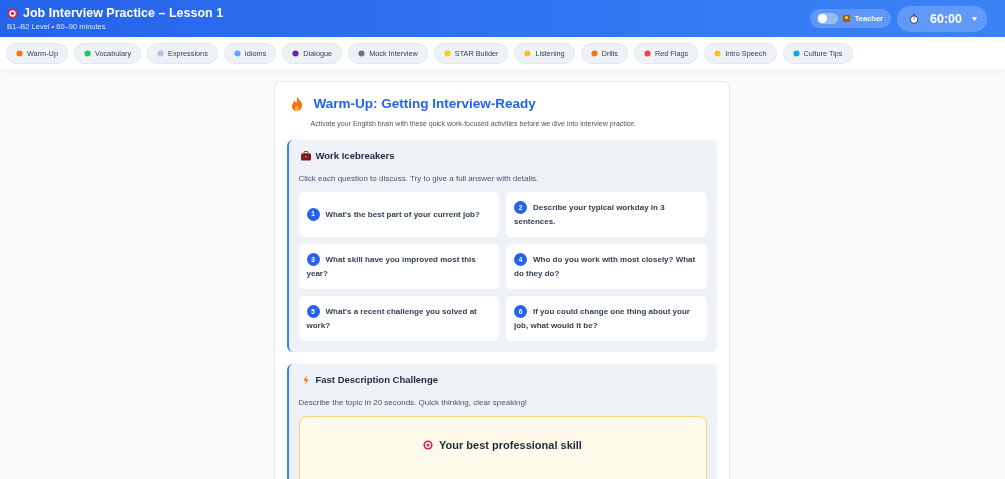  I want to click on toggle-switch, so click(827, 18).